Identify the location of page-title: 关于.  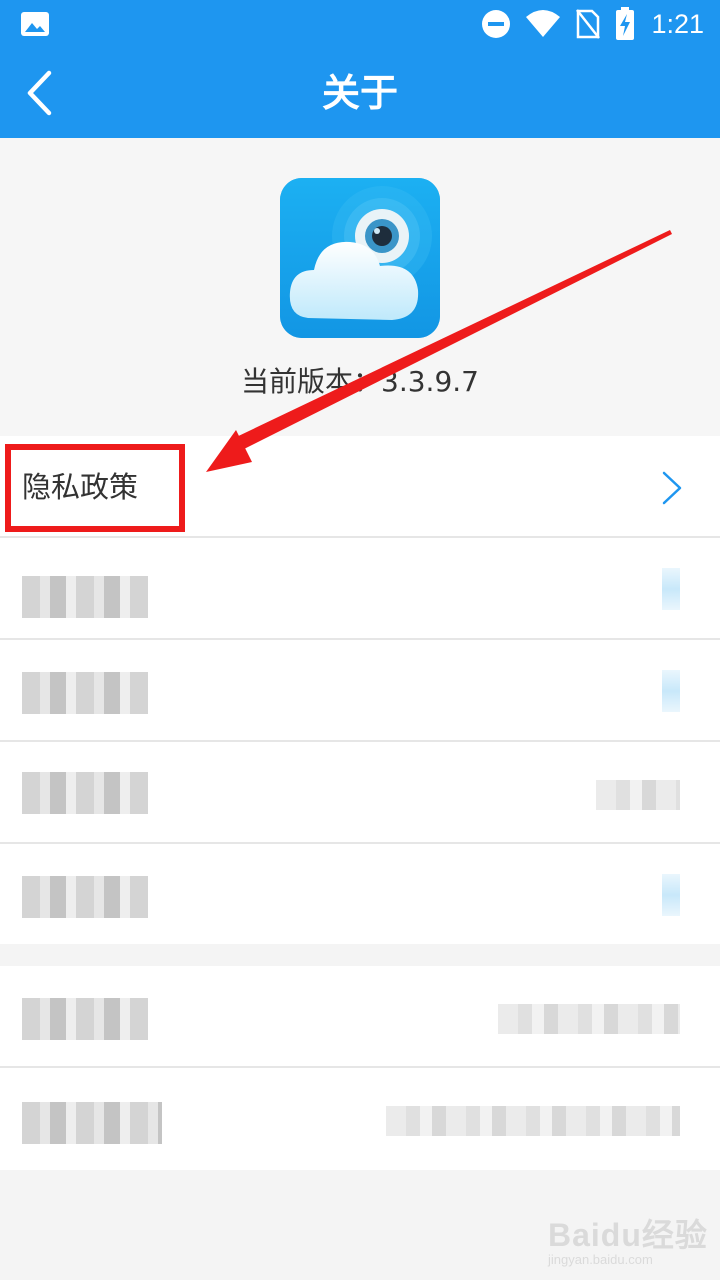
(359, 93).